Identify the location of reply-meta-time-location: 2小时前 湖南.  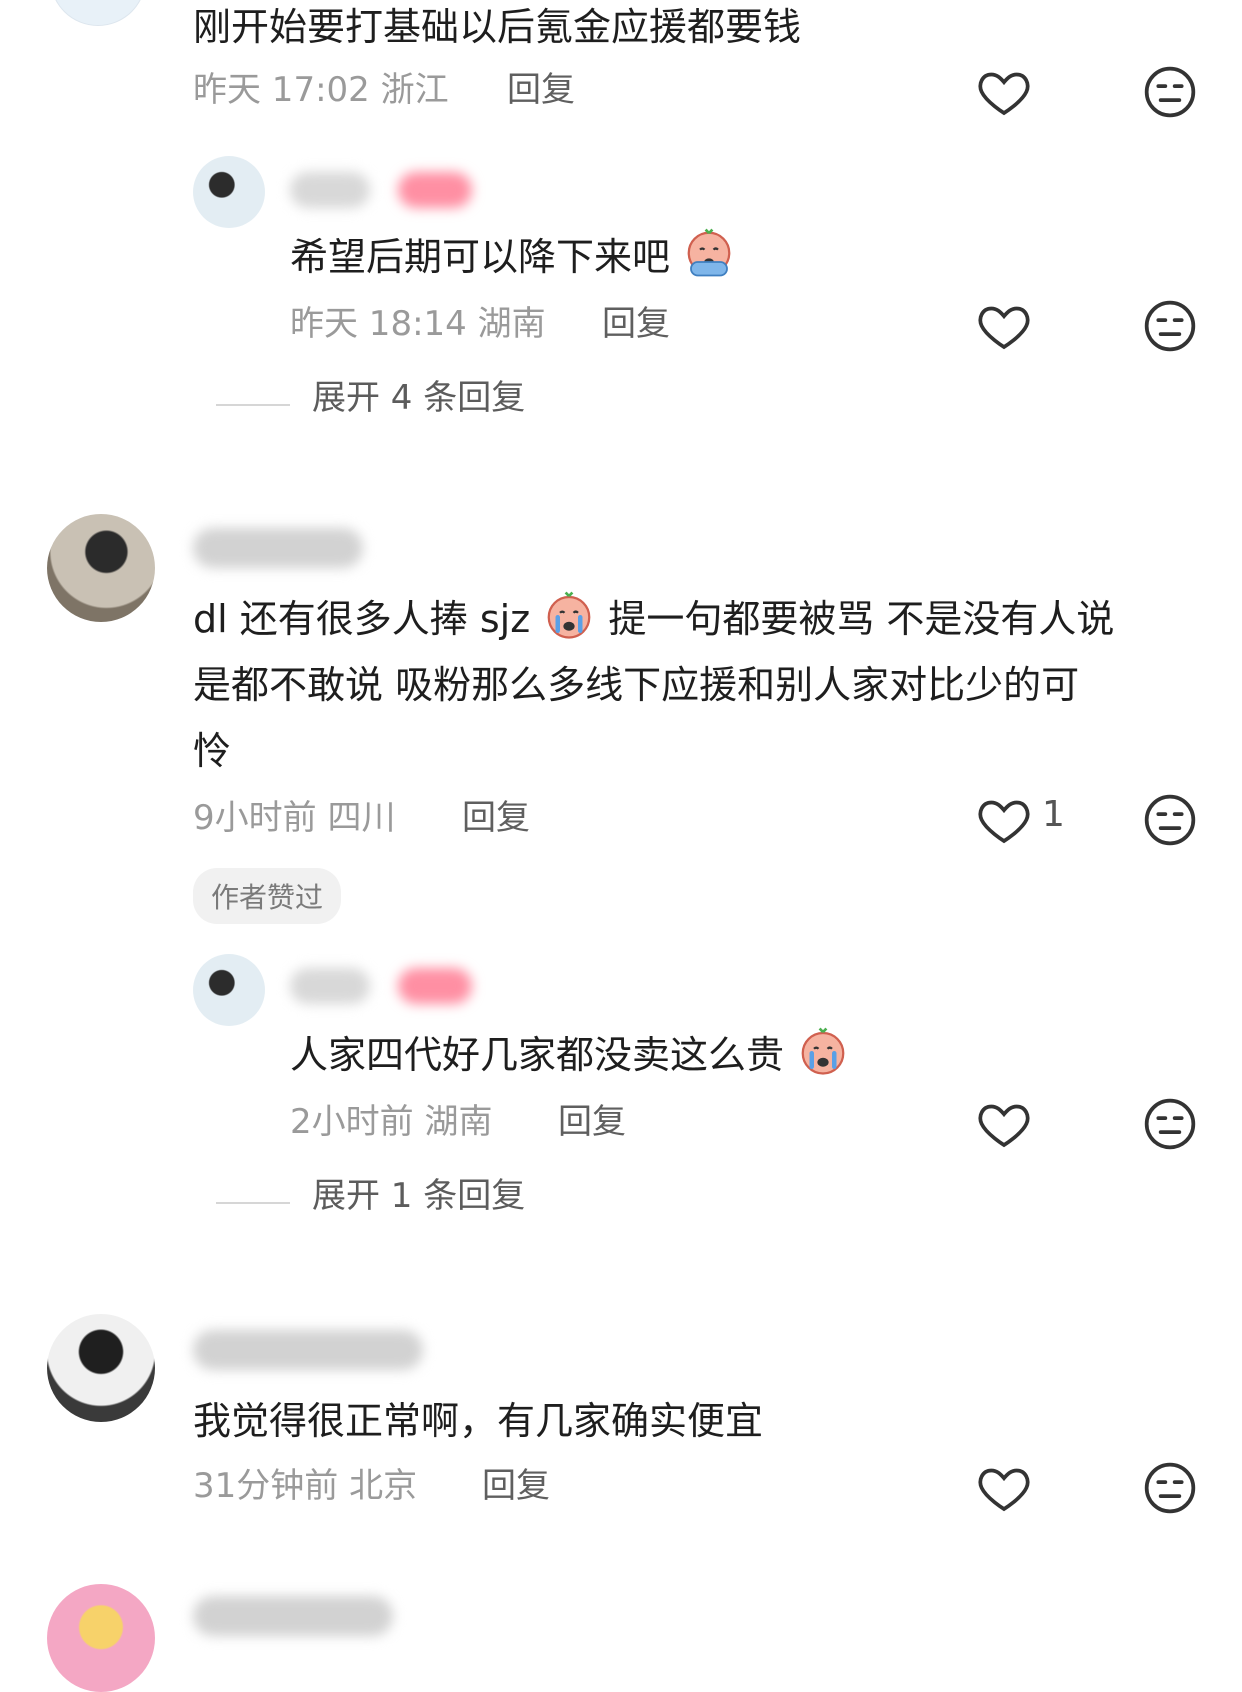
(391, 1122).